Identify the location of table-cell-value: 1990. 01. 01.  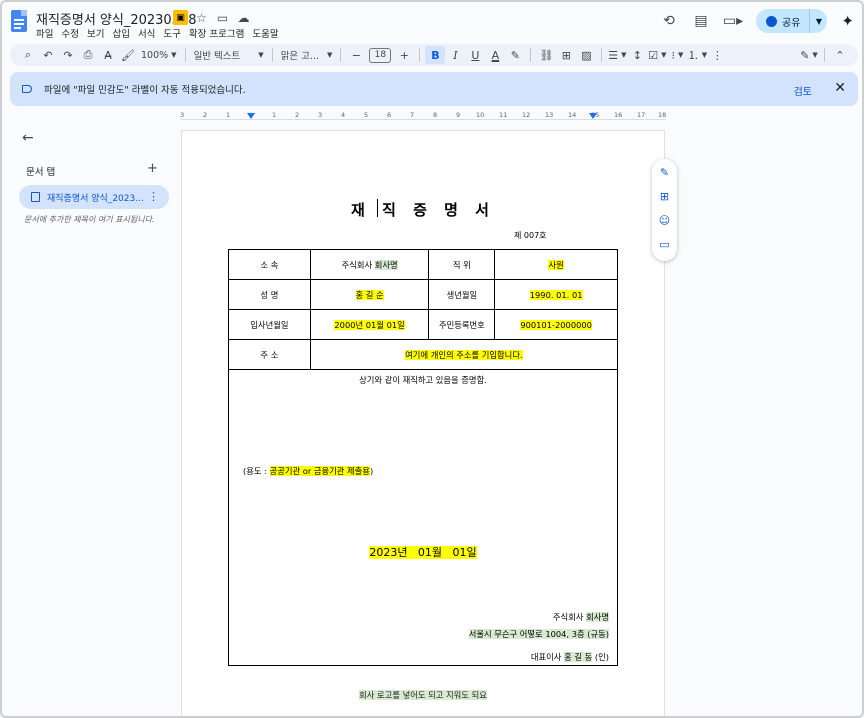
(556, 294).